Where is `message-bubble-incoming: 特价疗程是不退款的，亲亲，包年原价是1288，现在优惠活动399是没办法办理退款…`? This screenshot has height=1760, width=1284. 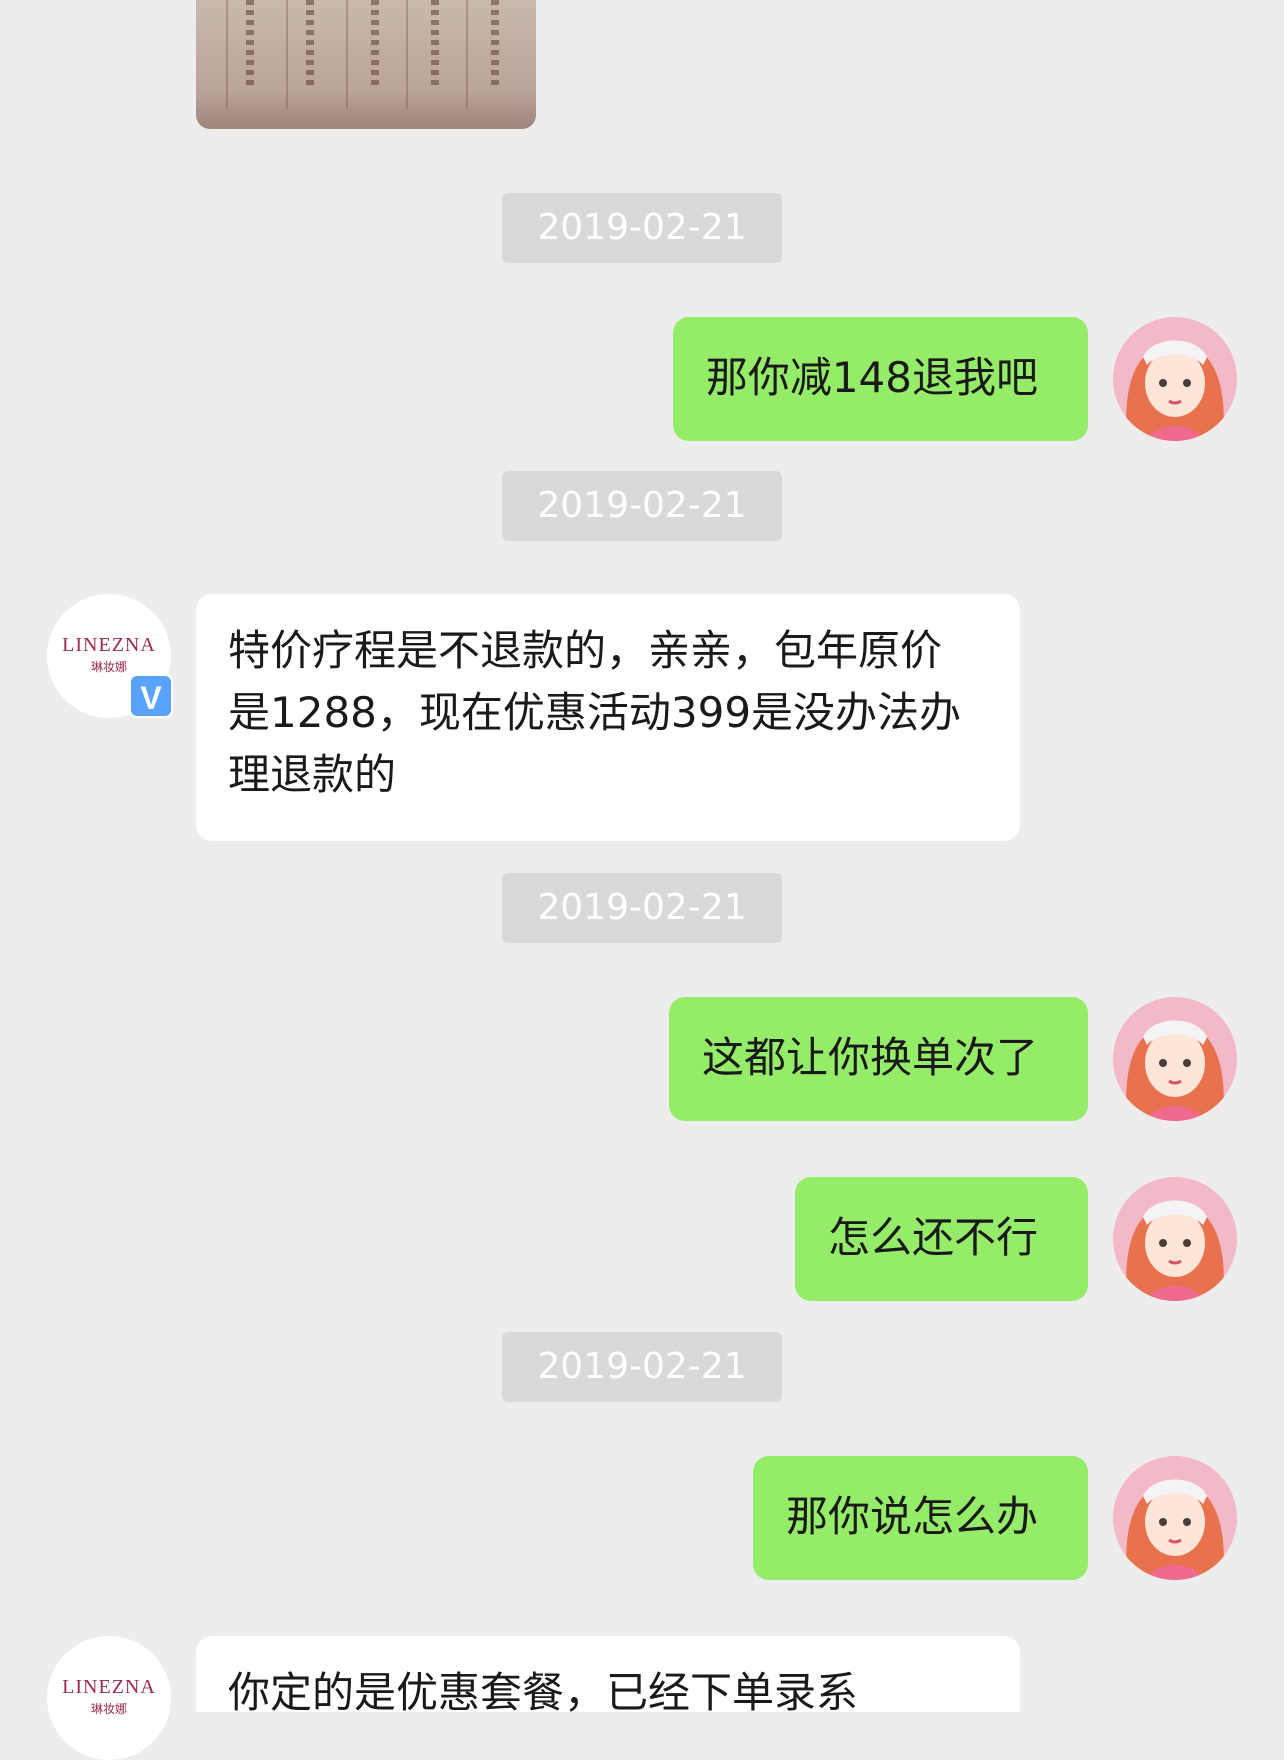 message-bubble-incoming: 特价疗程是不退款的，亲亲，包年原价是1288，现在优惠活动399是没办法办理退款… is located at coordinates (608, 717).